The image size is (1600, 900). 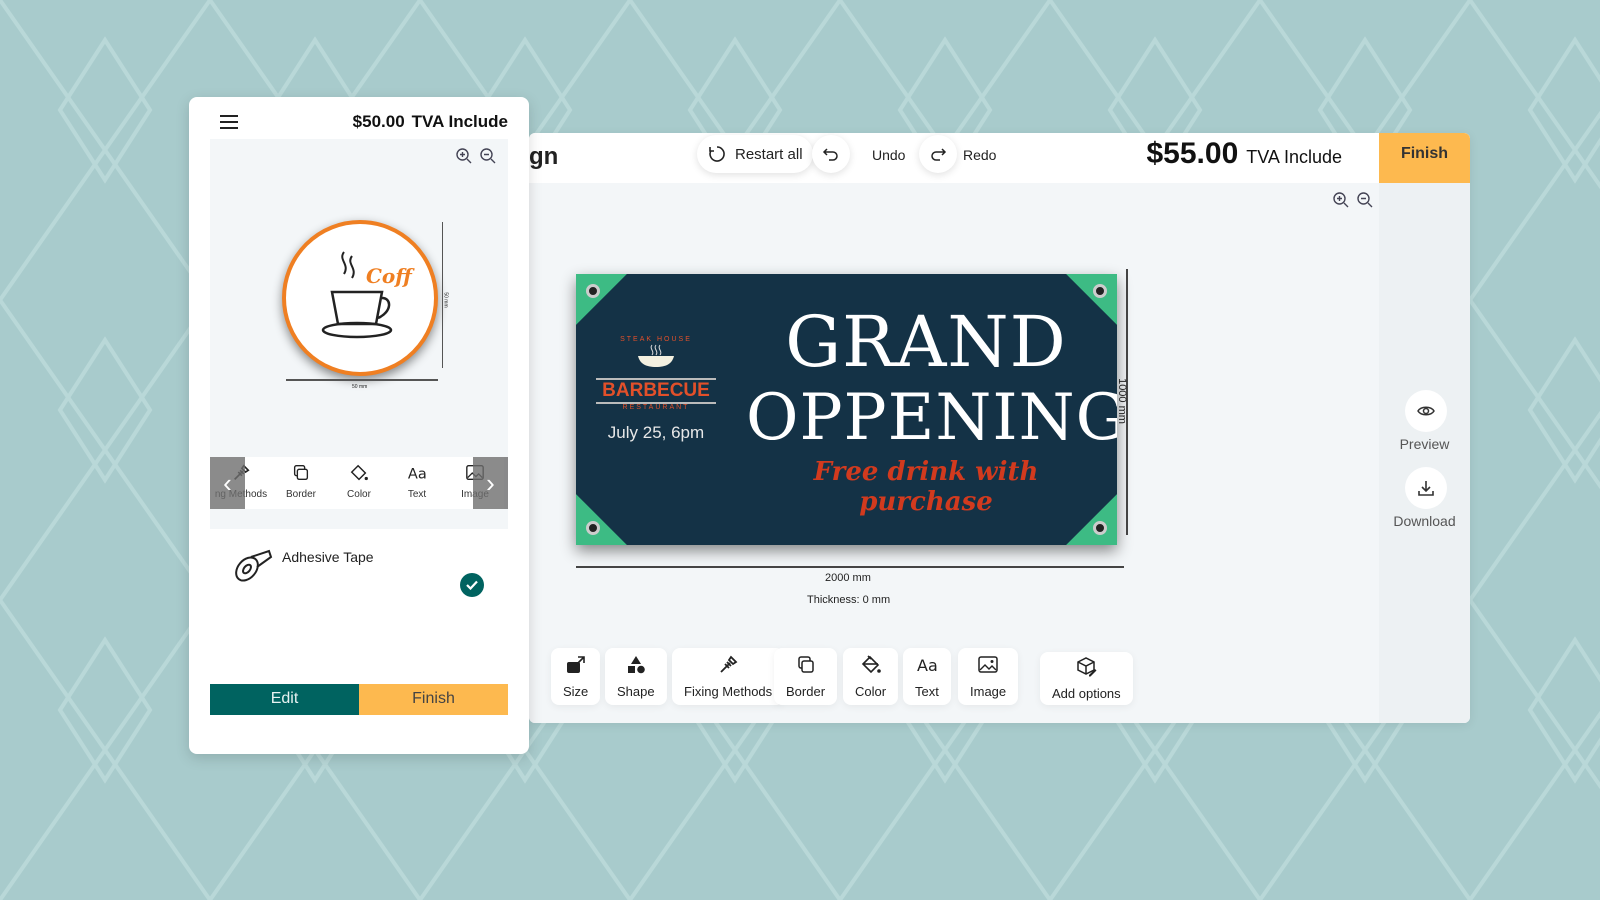 What do you see at coordinates (544, 156) in the screenshot?
I see `page-title: gn` at bounding box center [544, 156].